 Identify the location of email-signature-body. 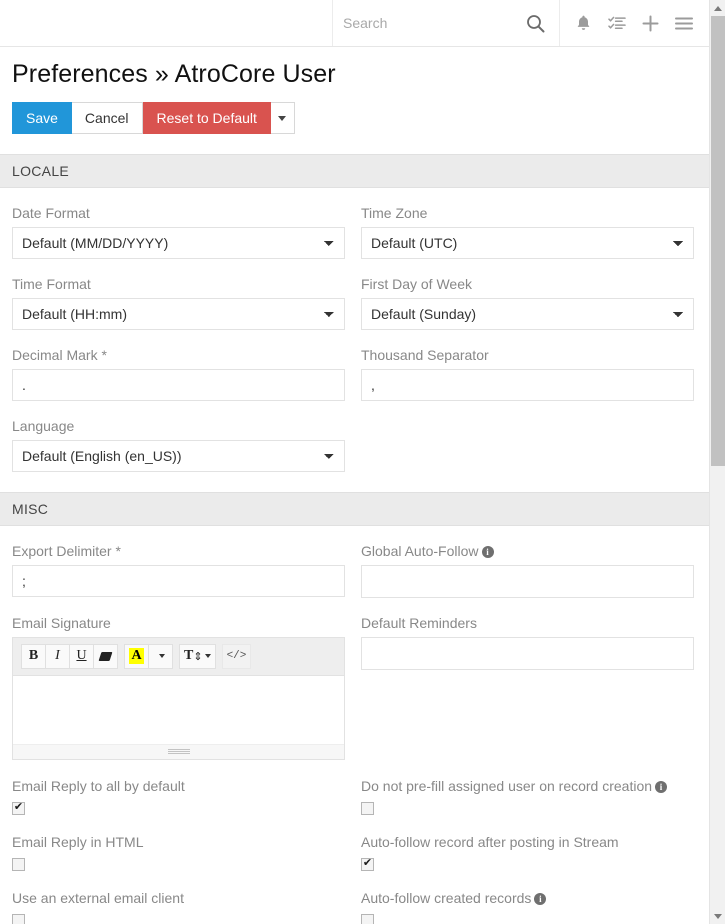
(178, 709).